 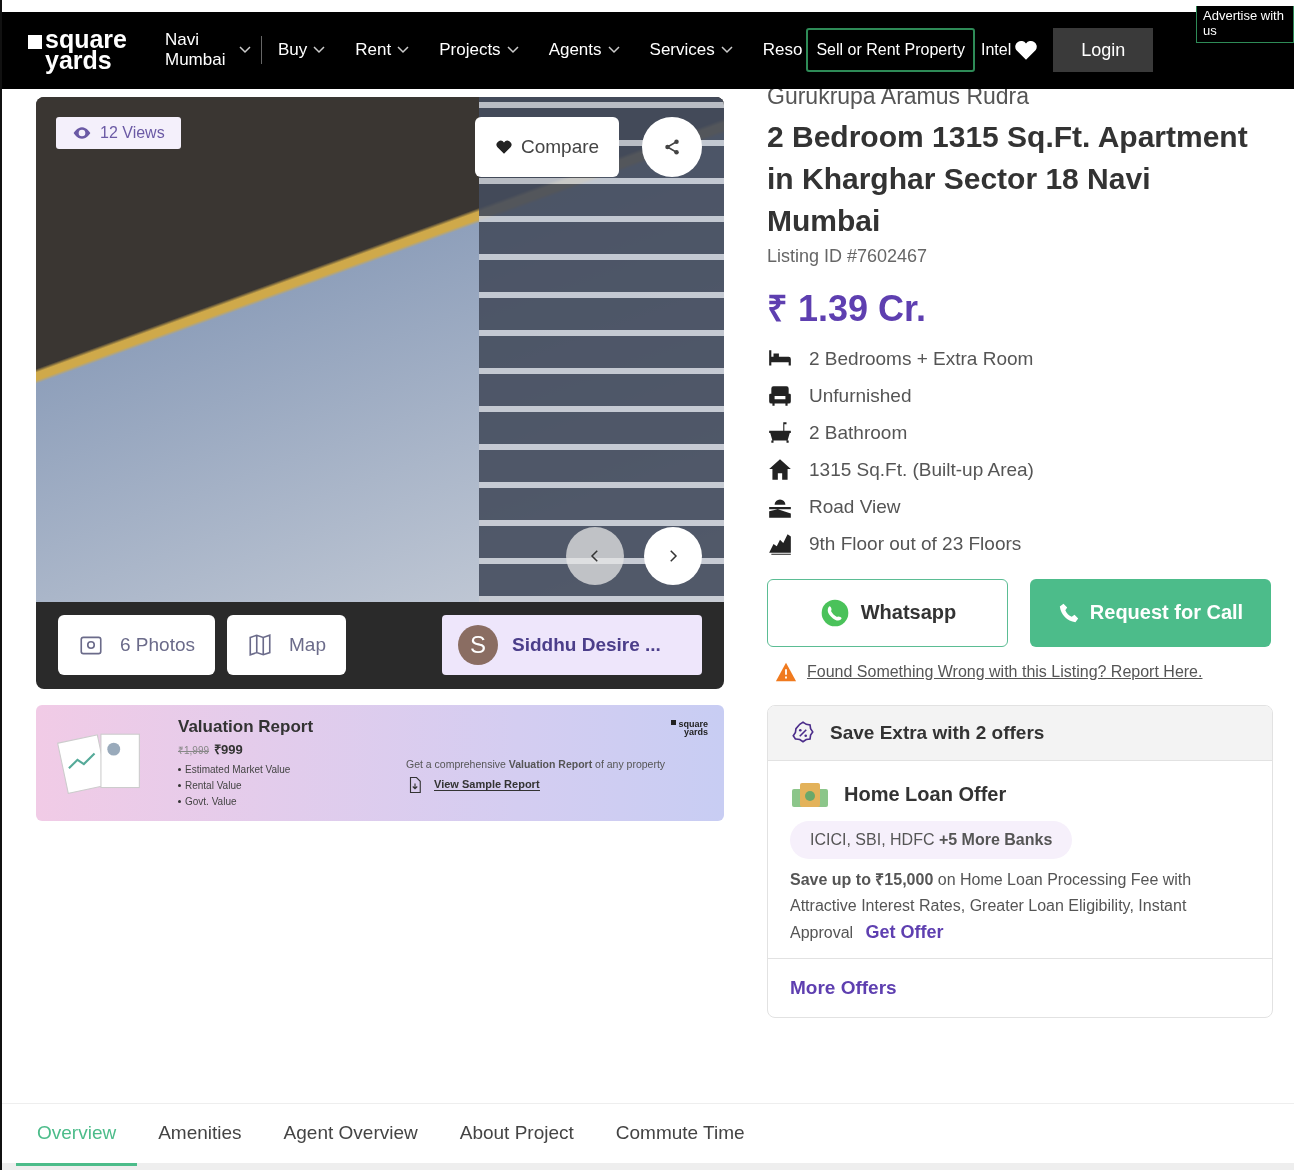 I want to click on spec-text: 1315 Sq.Ft. (Built-up Area), so click(x=921, y=469).